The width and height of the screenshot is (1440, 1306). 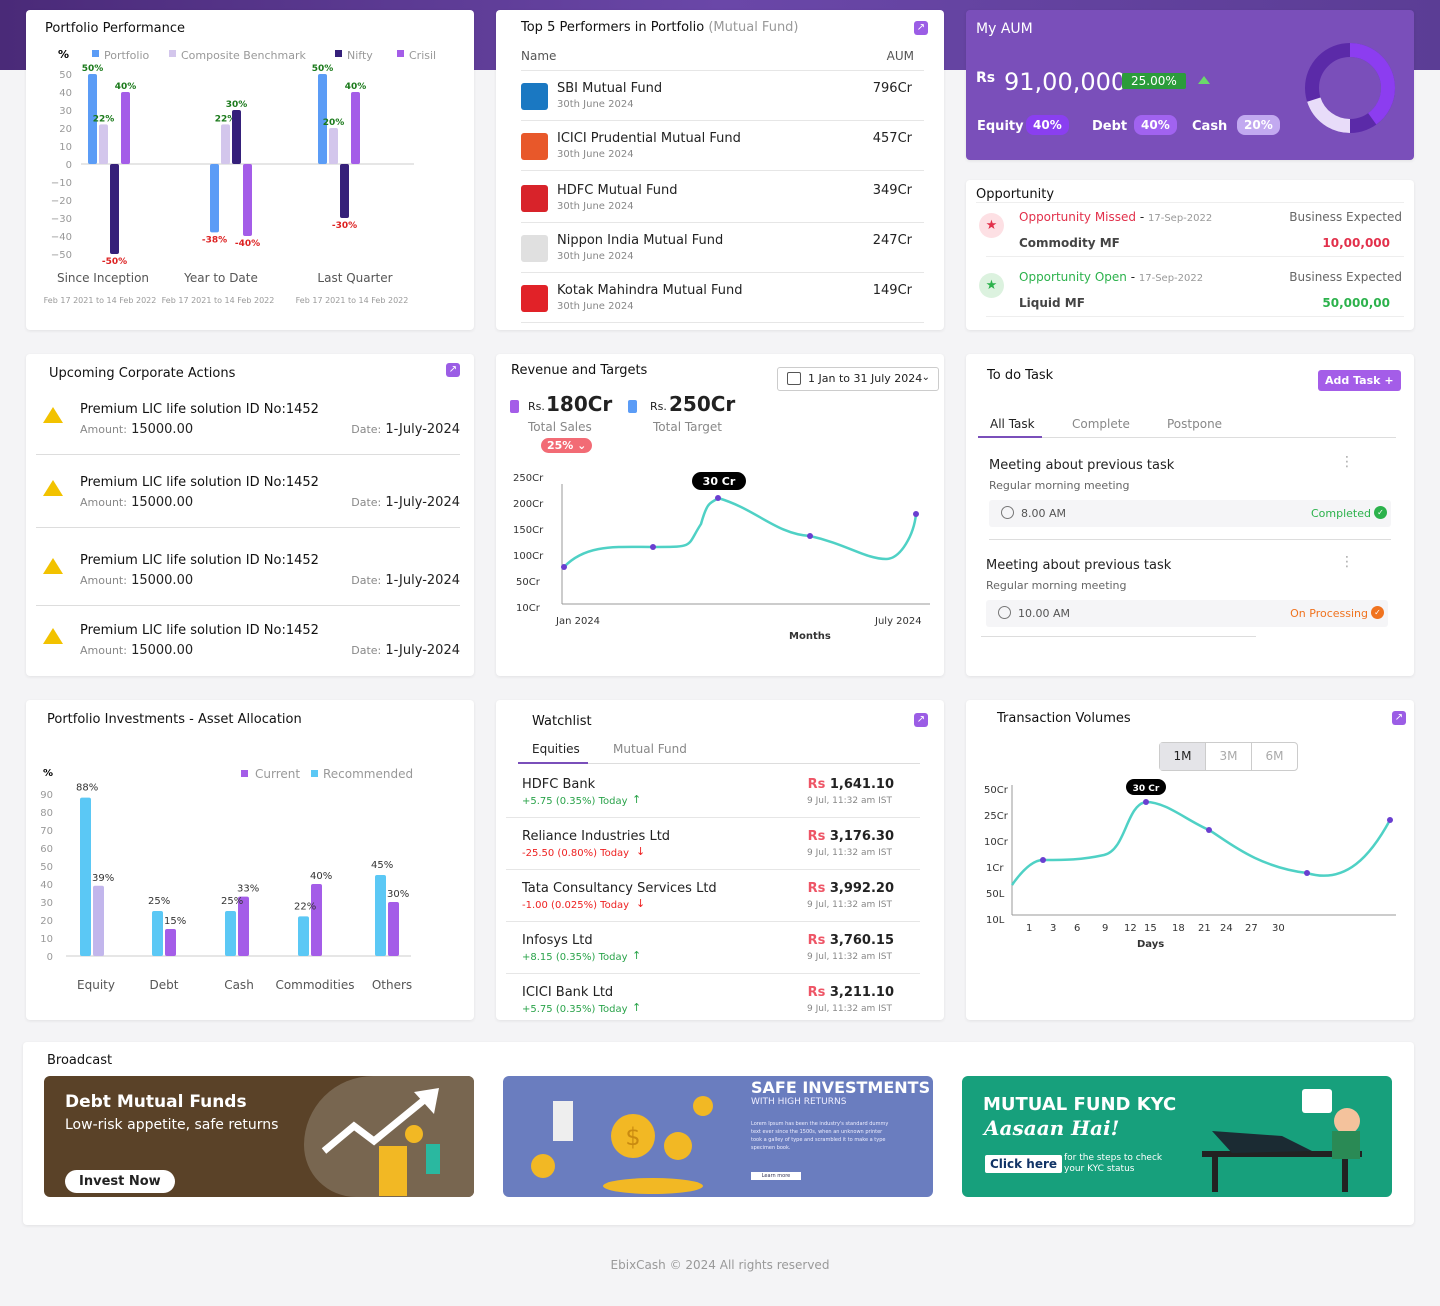 What do you see at coordinates (1155, 125) in the screenshot?
I see `debt-badge: 40%` at bounding box center [1155, 125].